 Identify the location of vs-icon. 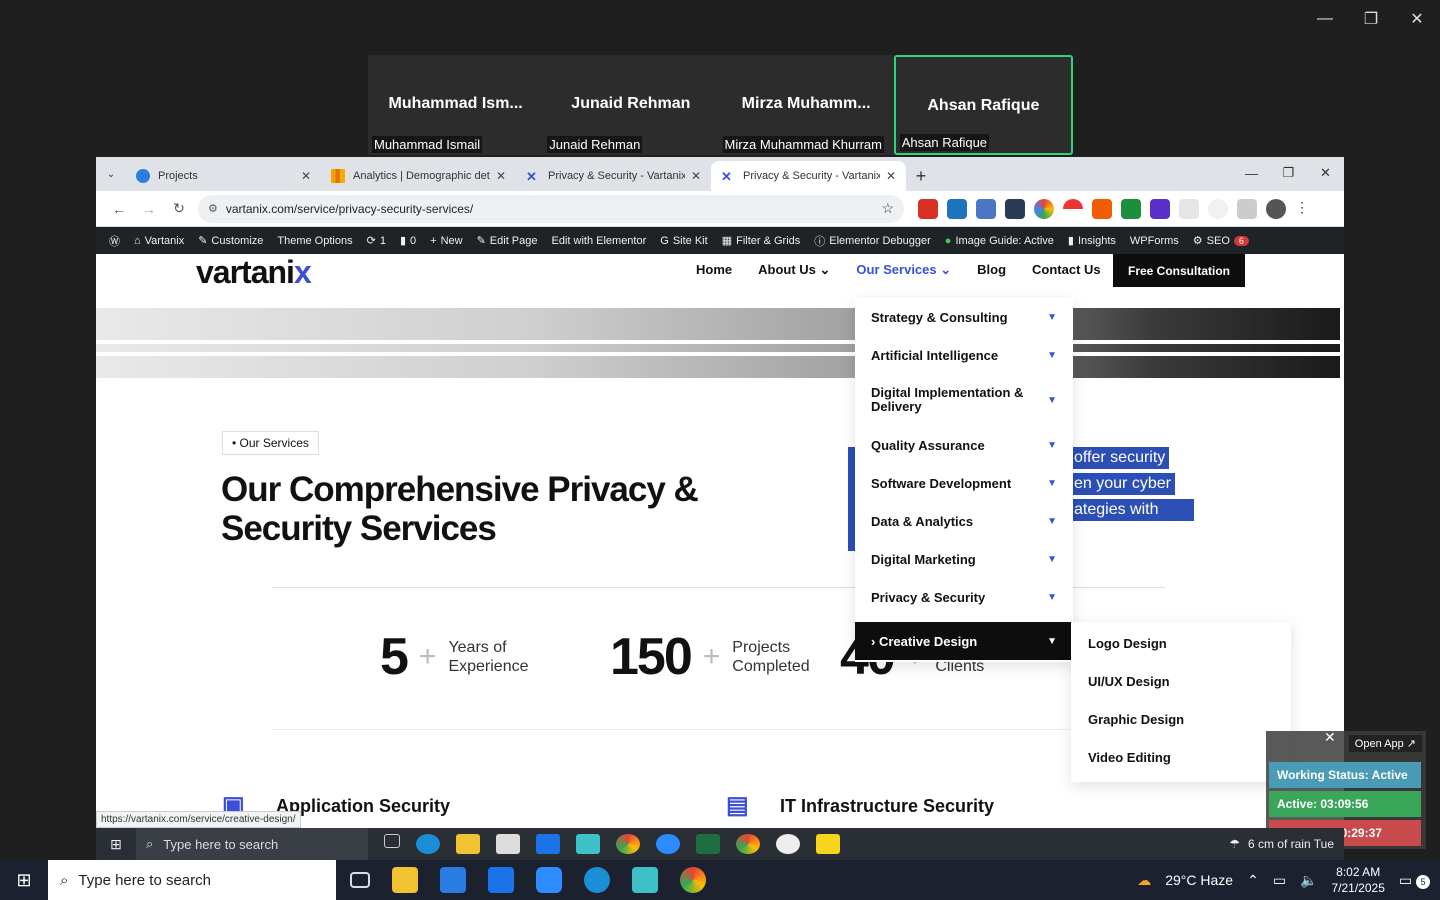
(588, 844).